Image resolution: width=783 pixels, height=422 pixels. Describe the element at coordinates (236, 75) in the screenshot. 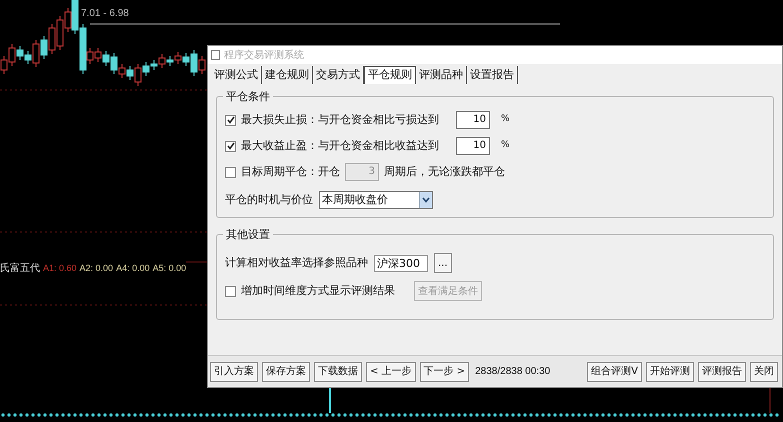

I see `tab: 评测公式` at that location.